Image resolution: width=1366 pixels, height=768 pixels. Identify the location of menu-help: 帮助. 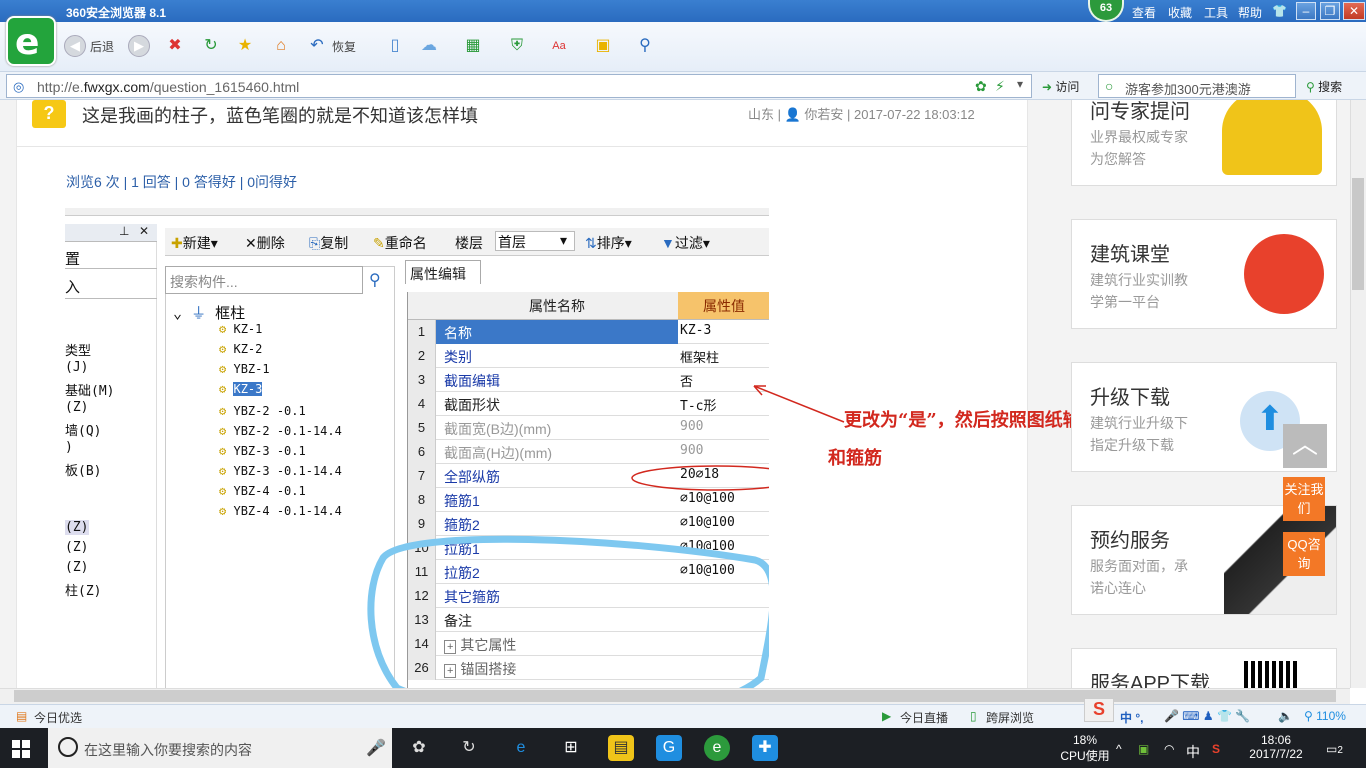
(1250, 12).